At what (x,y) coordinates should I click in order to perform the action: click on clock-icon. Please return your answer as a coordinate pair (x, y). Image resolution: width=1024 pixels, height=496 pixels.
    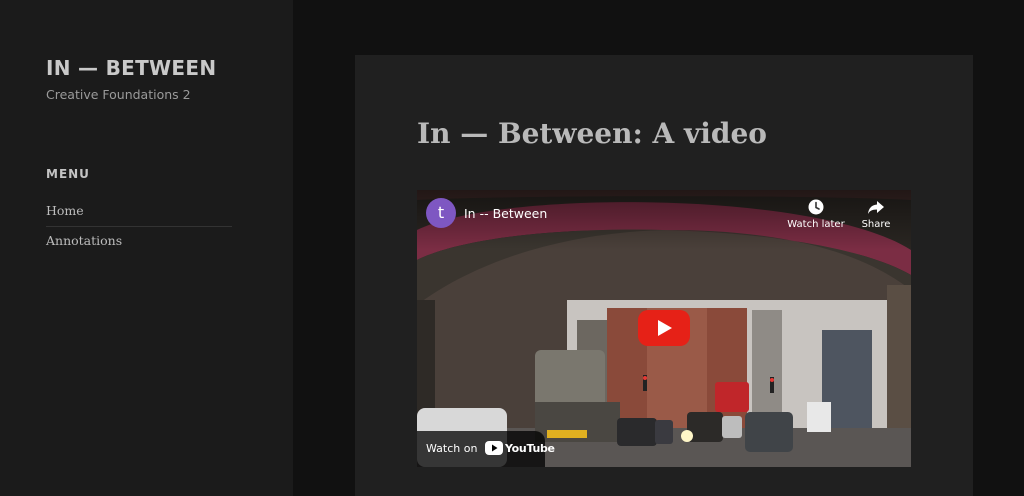
    Looking at the image, I should click on (816, 207).